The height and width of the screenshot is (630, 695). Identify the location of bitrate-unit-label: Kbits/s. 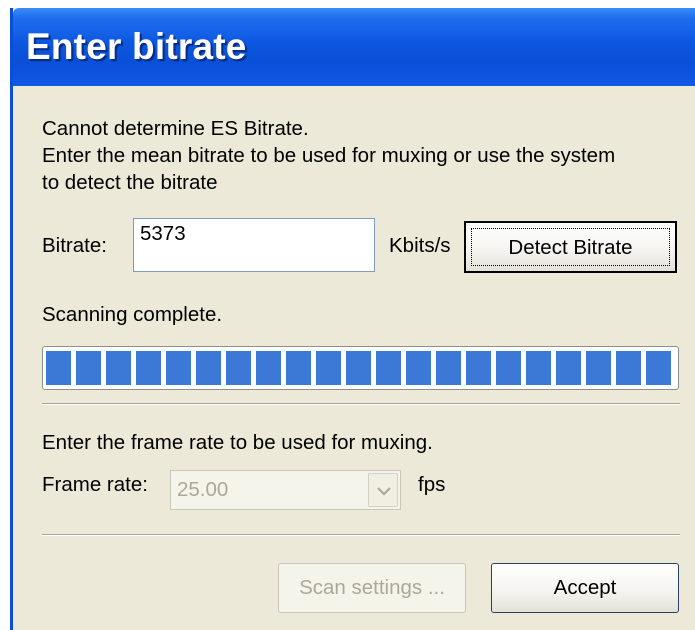
(420, 245).